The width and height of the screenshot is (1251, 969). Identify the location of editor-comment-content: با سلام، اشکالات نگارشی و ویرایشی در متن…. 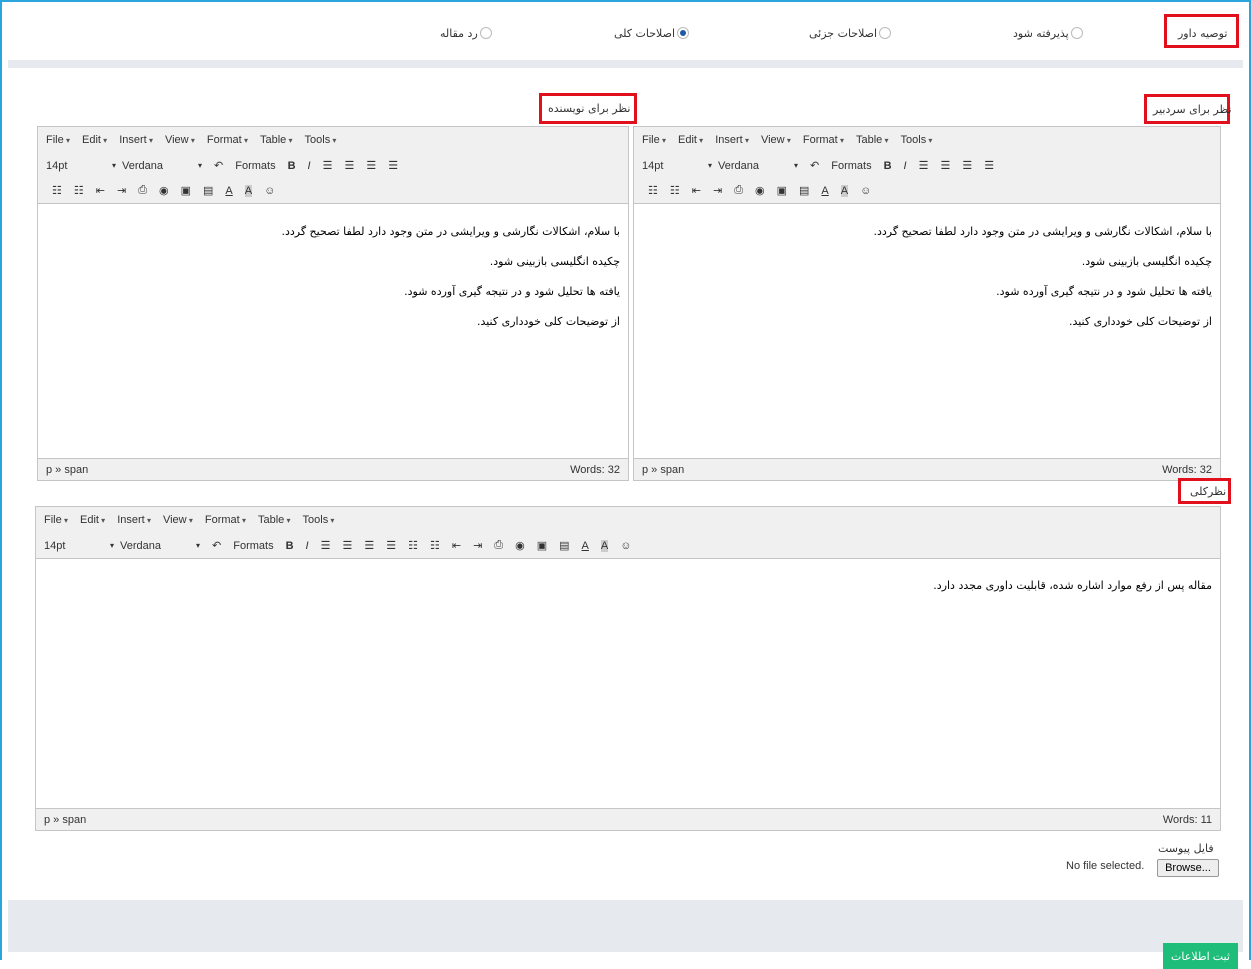
(927, 332).